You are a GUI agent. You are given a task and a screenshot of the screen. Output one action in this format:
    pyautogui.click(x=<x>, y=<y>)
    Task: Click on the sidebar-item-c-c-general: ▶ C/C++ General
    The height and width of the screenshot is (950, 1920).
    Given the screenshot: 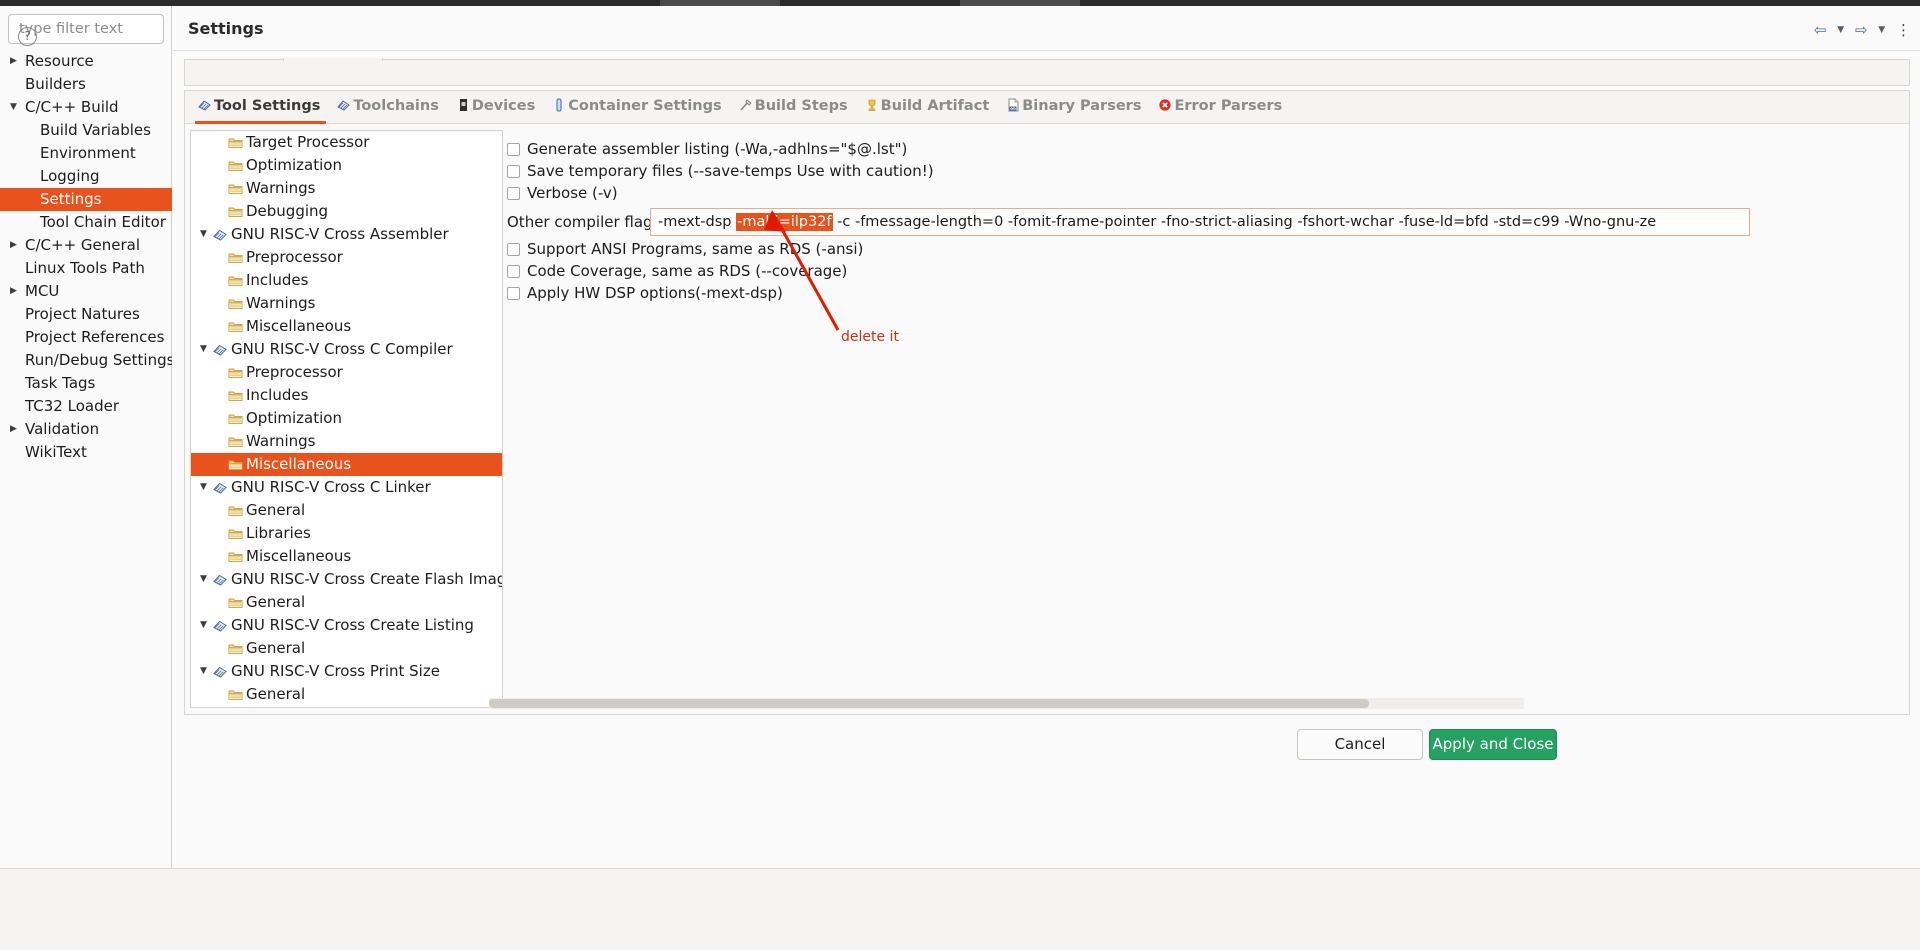 What is the action you would take?
    pyautogui.click(x=86, y=245)
    